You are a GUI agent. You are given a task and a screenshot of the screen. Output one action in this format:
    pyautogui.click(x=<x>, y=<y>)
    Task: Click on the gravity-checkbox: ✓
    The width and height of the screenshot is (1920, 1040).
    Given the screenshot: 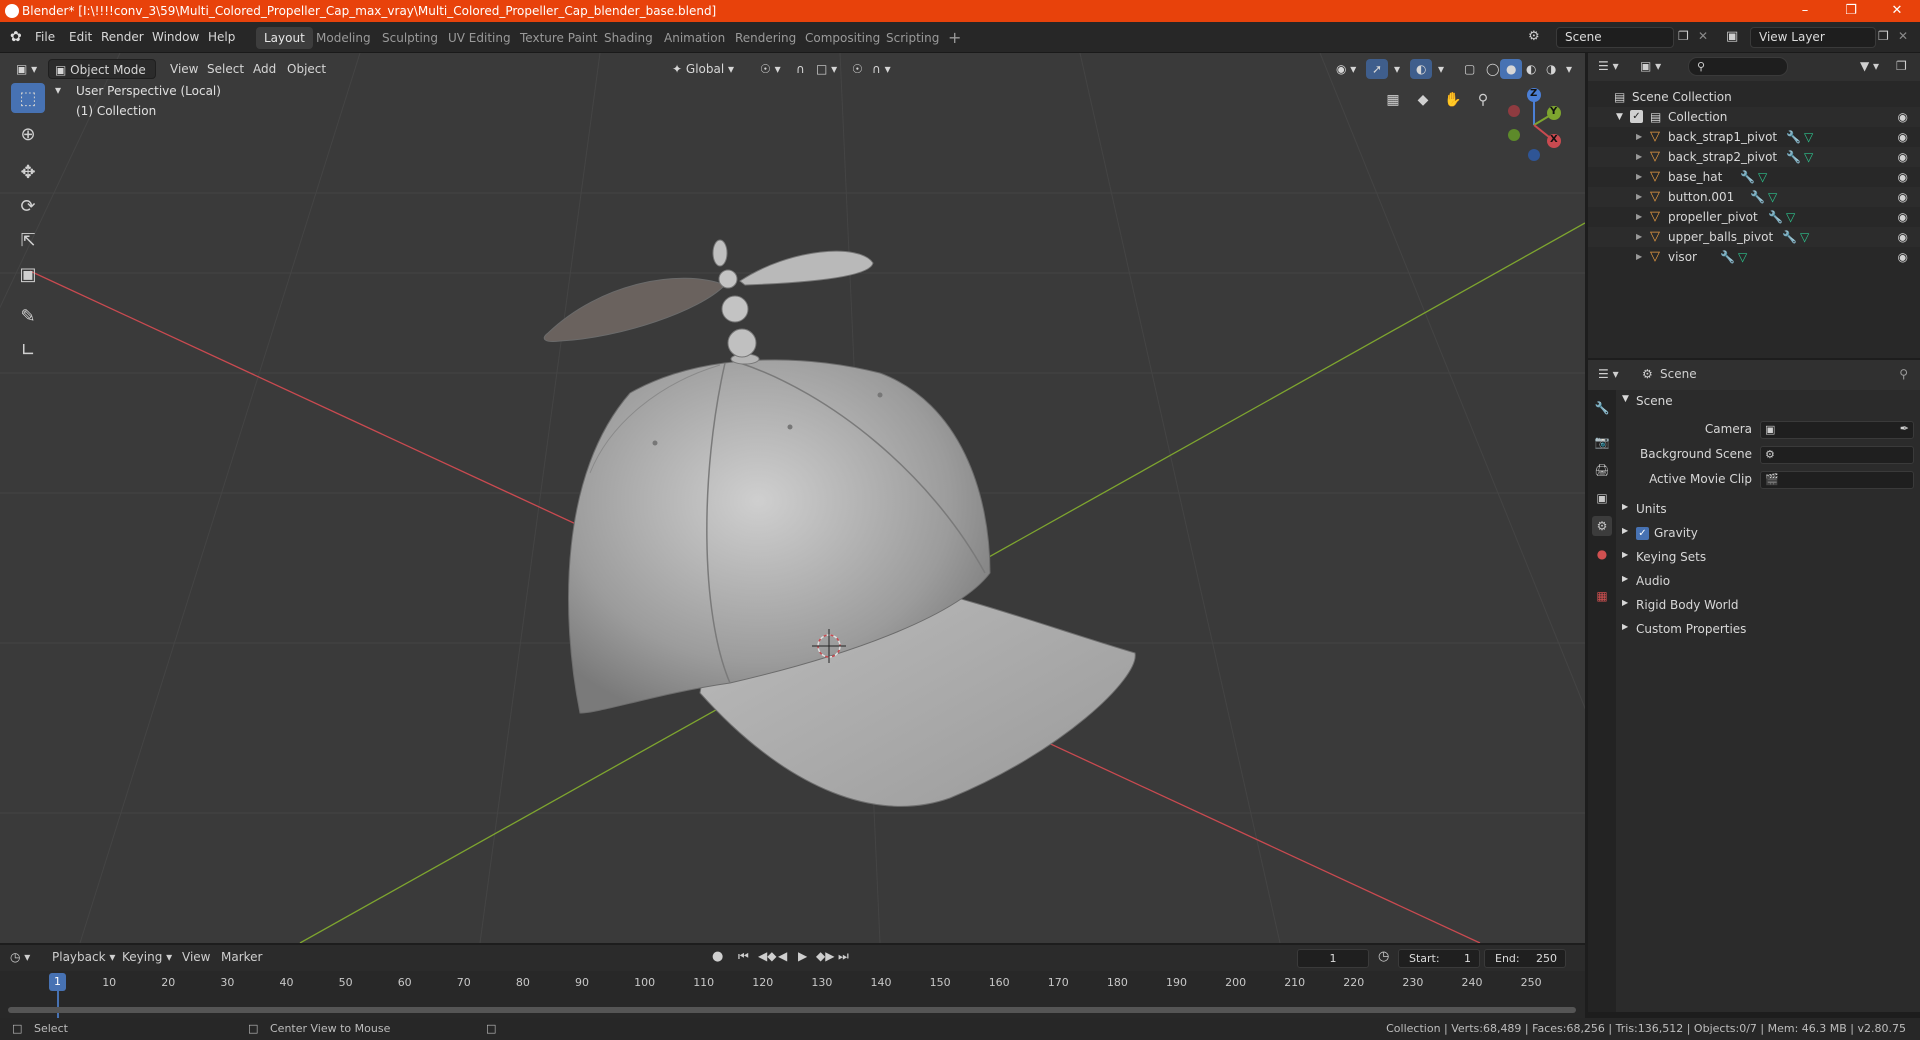 What is the action you would take?
    pyautogui.click(x=1642, y=533)
    